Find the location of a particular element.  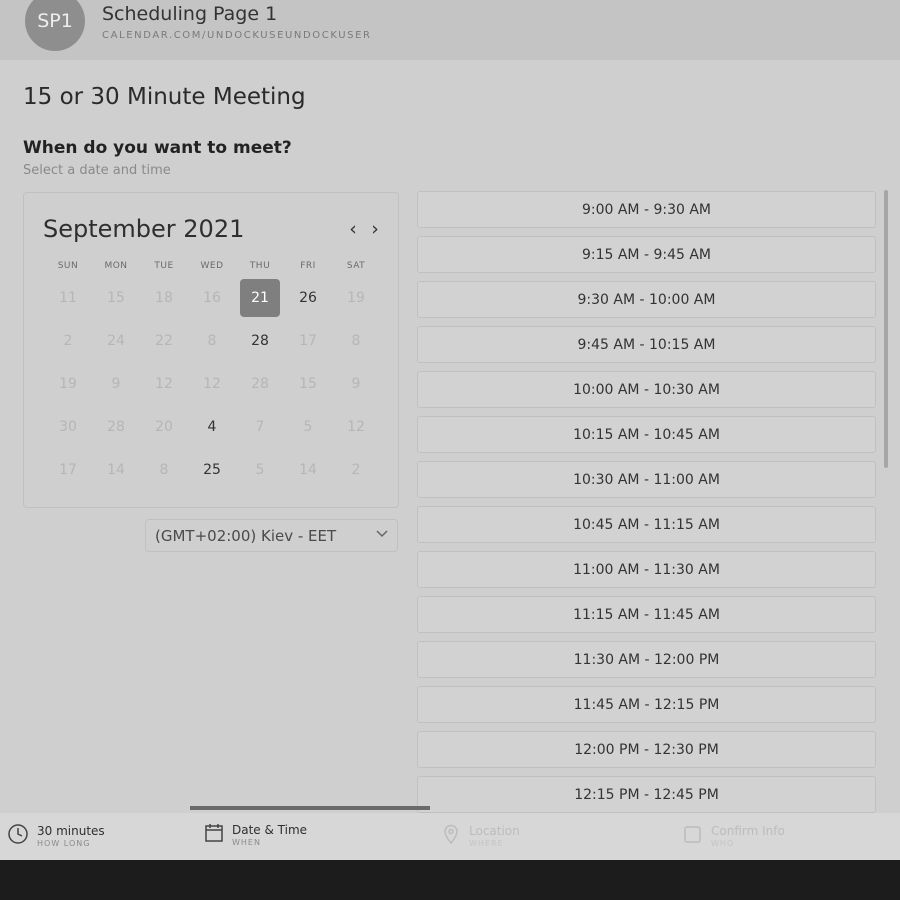

meeting-title: 15 or 30 Minute Meeting is located at coordinates (164, 97).